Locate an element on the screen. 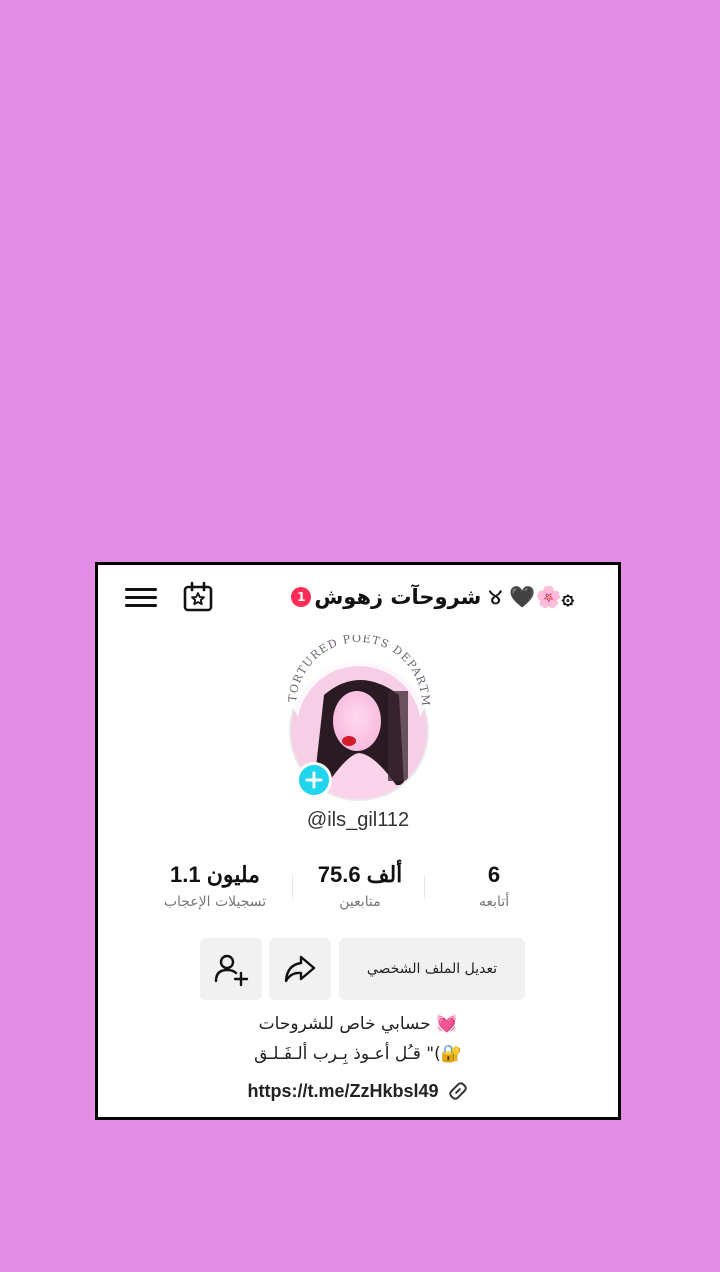 The width and height of the screenshot is (720, 1272). add-story-button is located at coordinates (314, 780).